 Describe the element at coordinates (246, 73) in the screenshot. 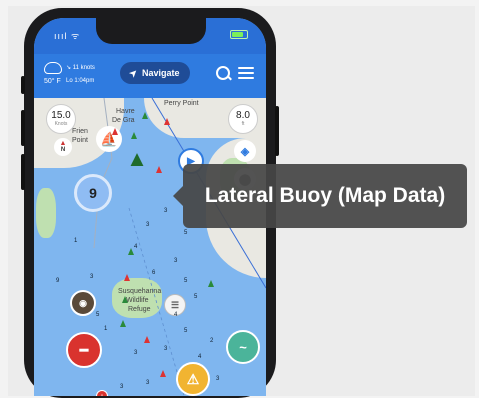

I see `hamburger-menu-icon` at that location.